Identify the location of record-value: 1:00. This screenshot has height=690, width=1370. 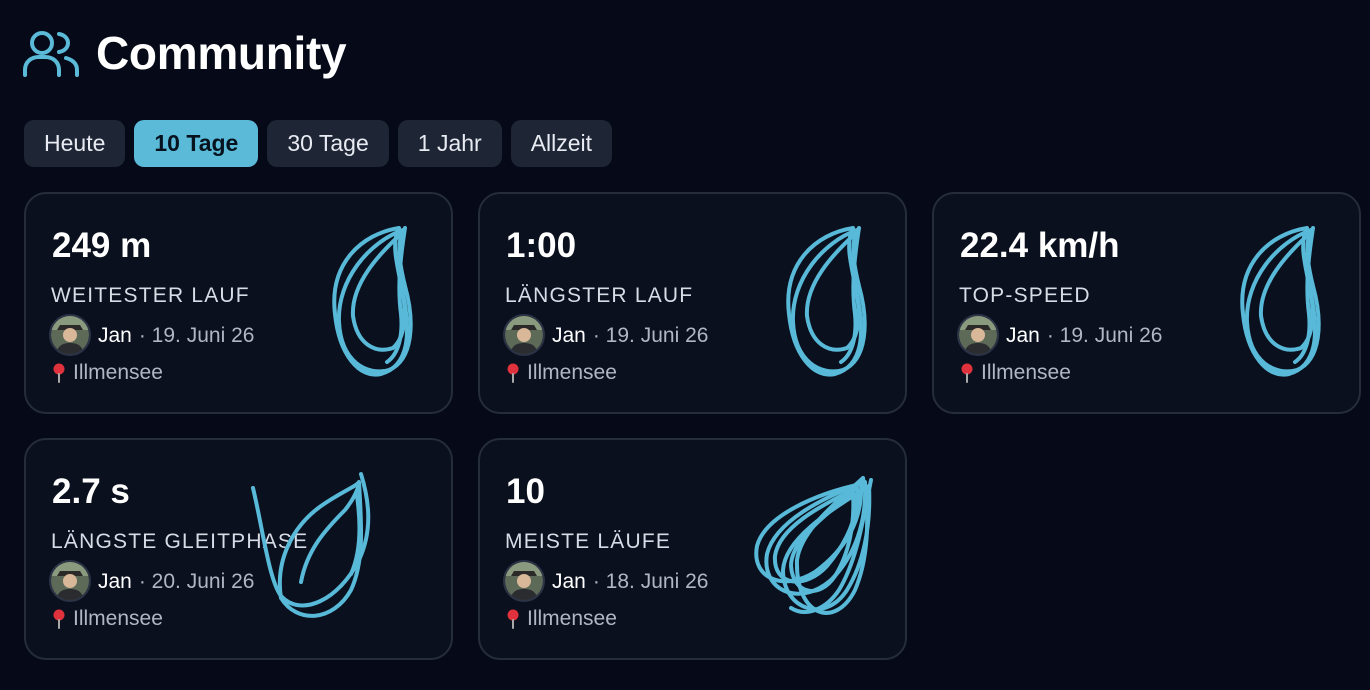
(541, 245).